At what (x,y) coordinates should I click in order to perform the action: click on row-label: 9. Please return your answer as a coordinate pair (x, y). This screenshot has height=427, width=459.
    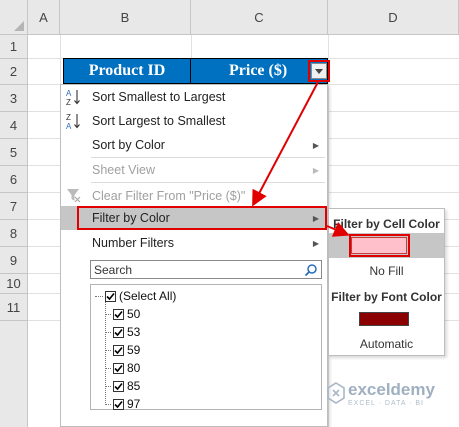
    Looking at the image, I should click on (13, 260).